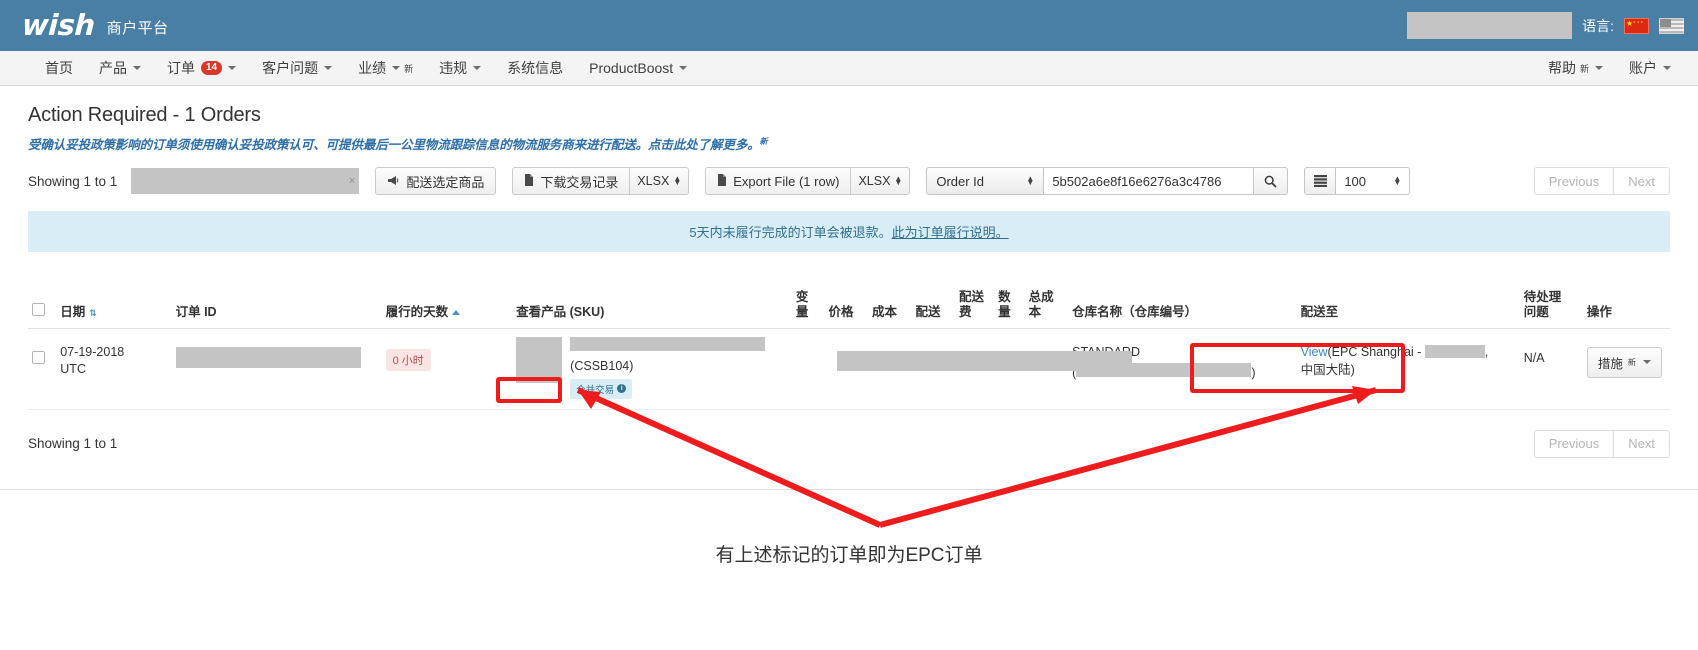  What do you see at coordinates (297, 68) in the screenshot?
I see `nav-item-customer-issues: 客户问题` at bounding box center [297, 68].